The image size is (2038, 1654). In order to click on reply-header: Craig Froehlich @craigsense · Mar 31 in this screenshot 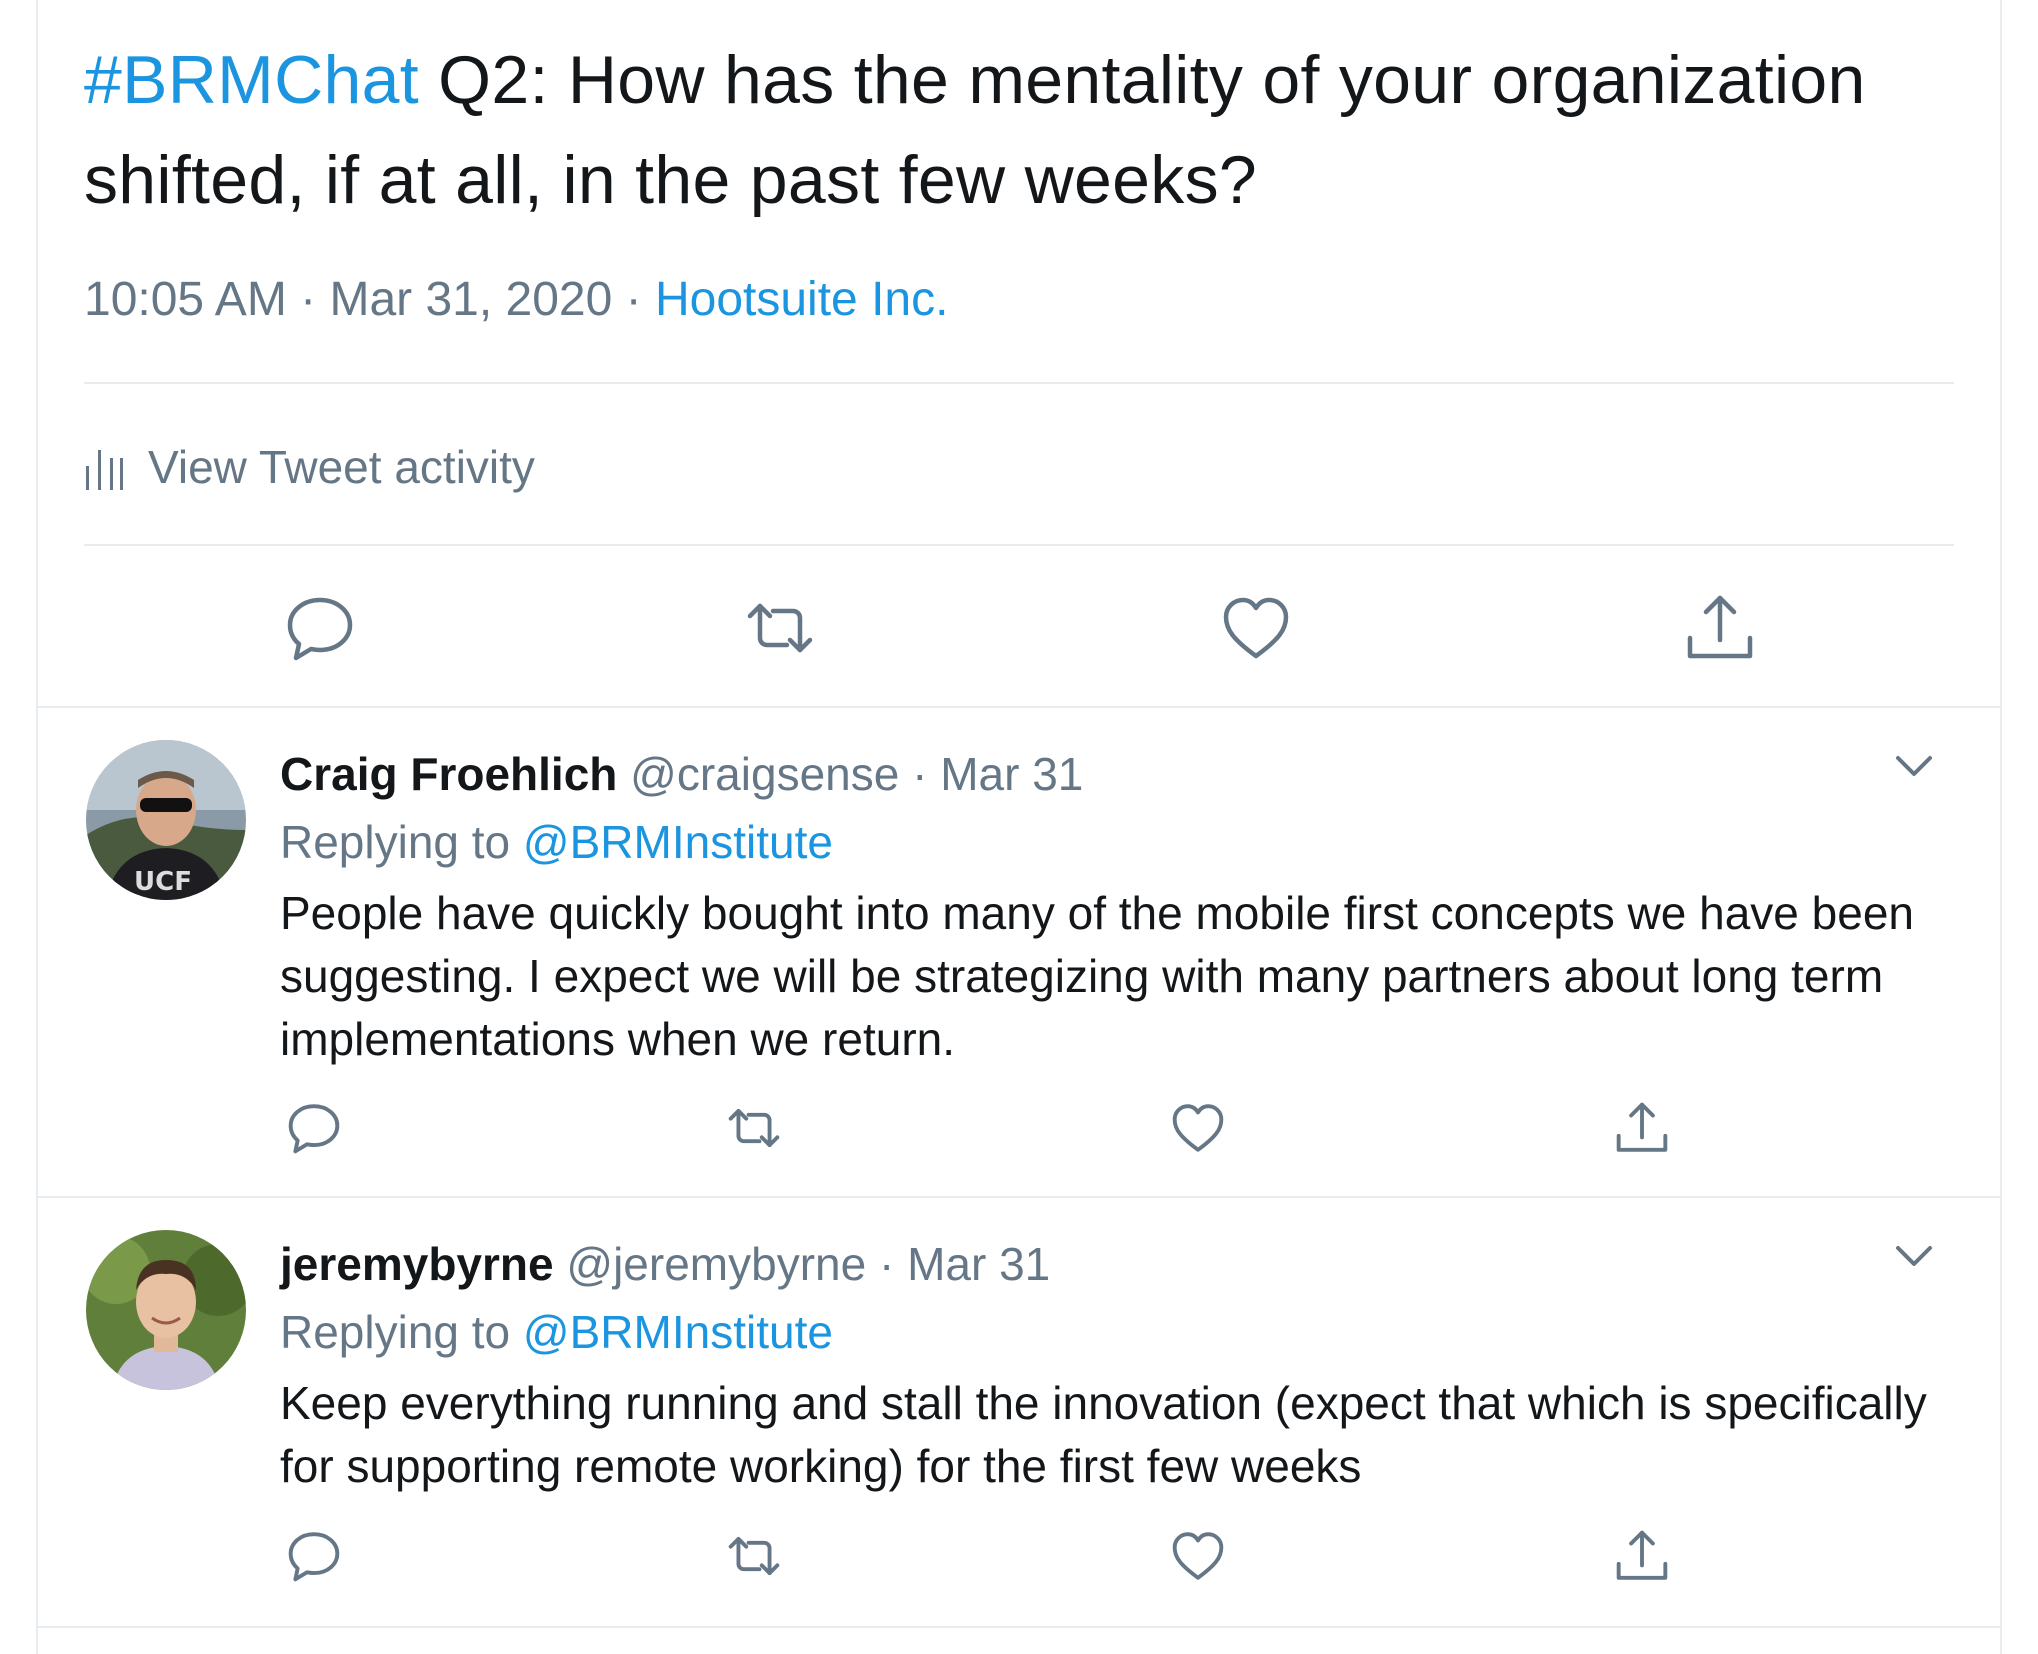, I will do `click(681, 774)`.